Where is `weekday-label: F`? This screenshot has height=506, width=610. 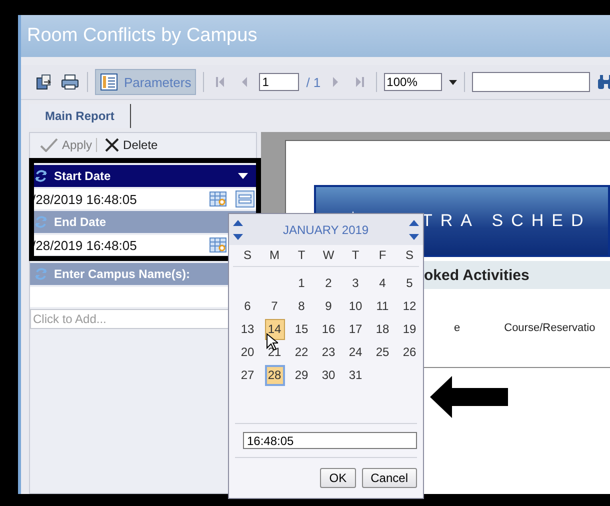
weekday-label: F is located at coordinates (382, 255).